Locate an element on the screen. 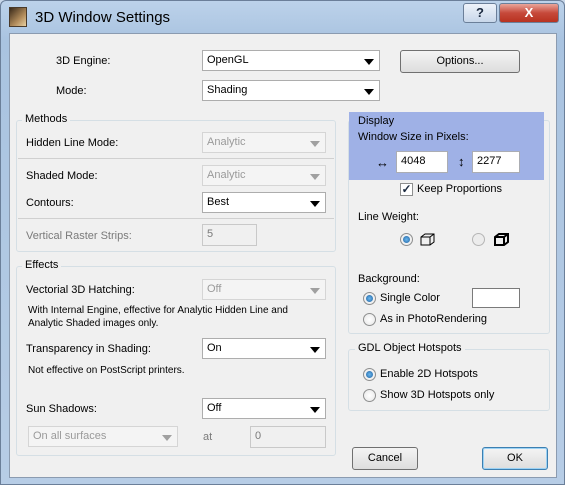  sun-shadows-select: Off is located at coordinates (264, 408).